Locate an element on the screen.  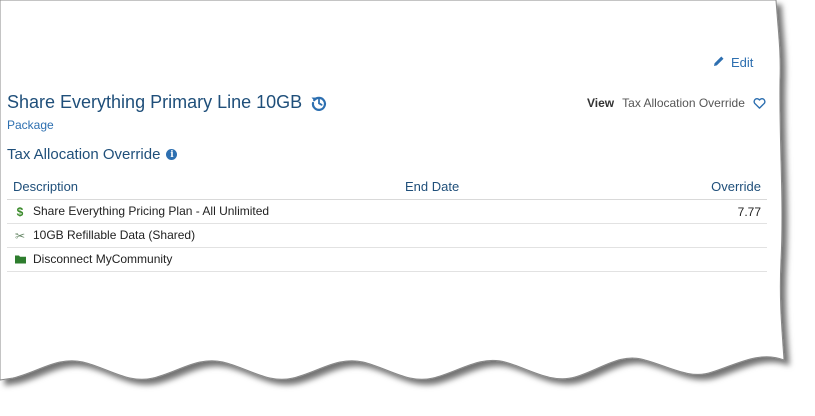
table-header-row: Description End Date Override is located at coordinates (387, 187).